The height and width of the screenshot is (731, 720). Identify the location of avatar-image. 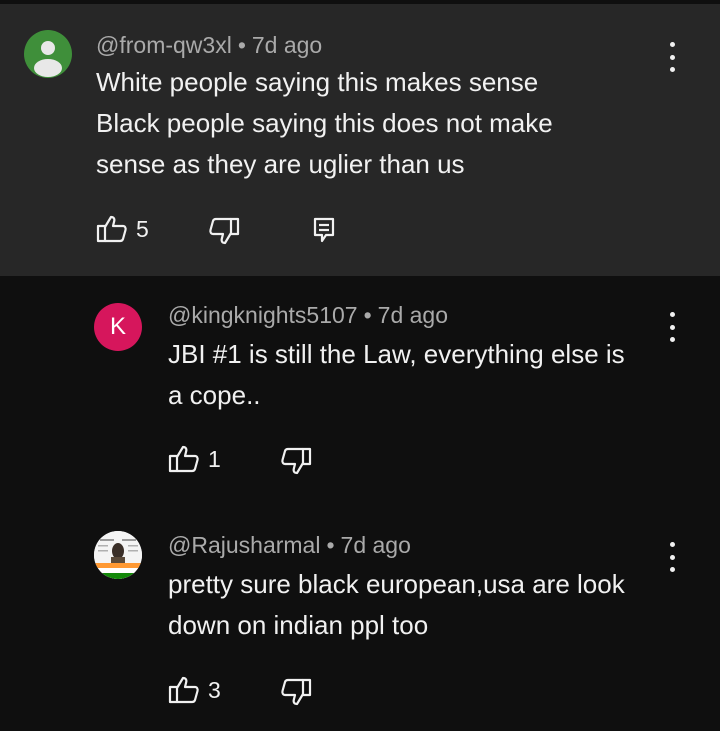
(118, 555).